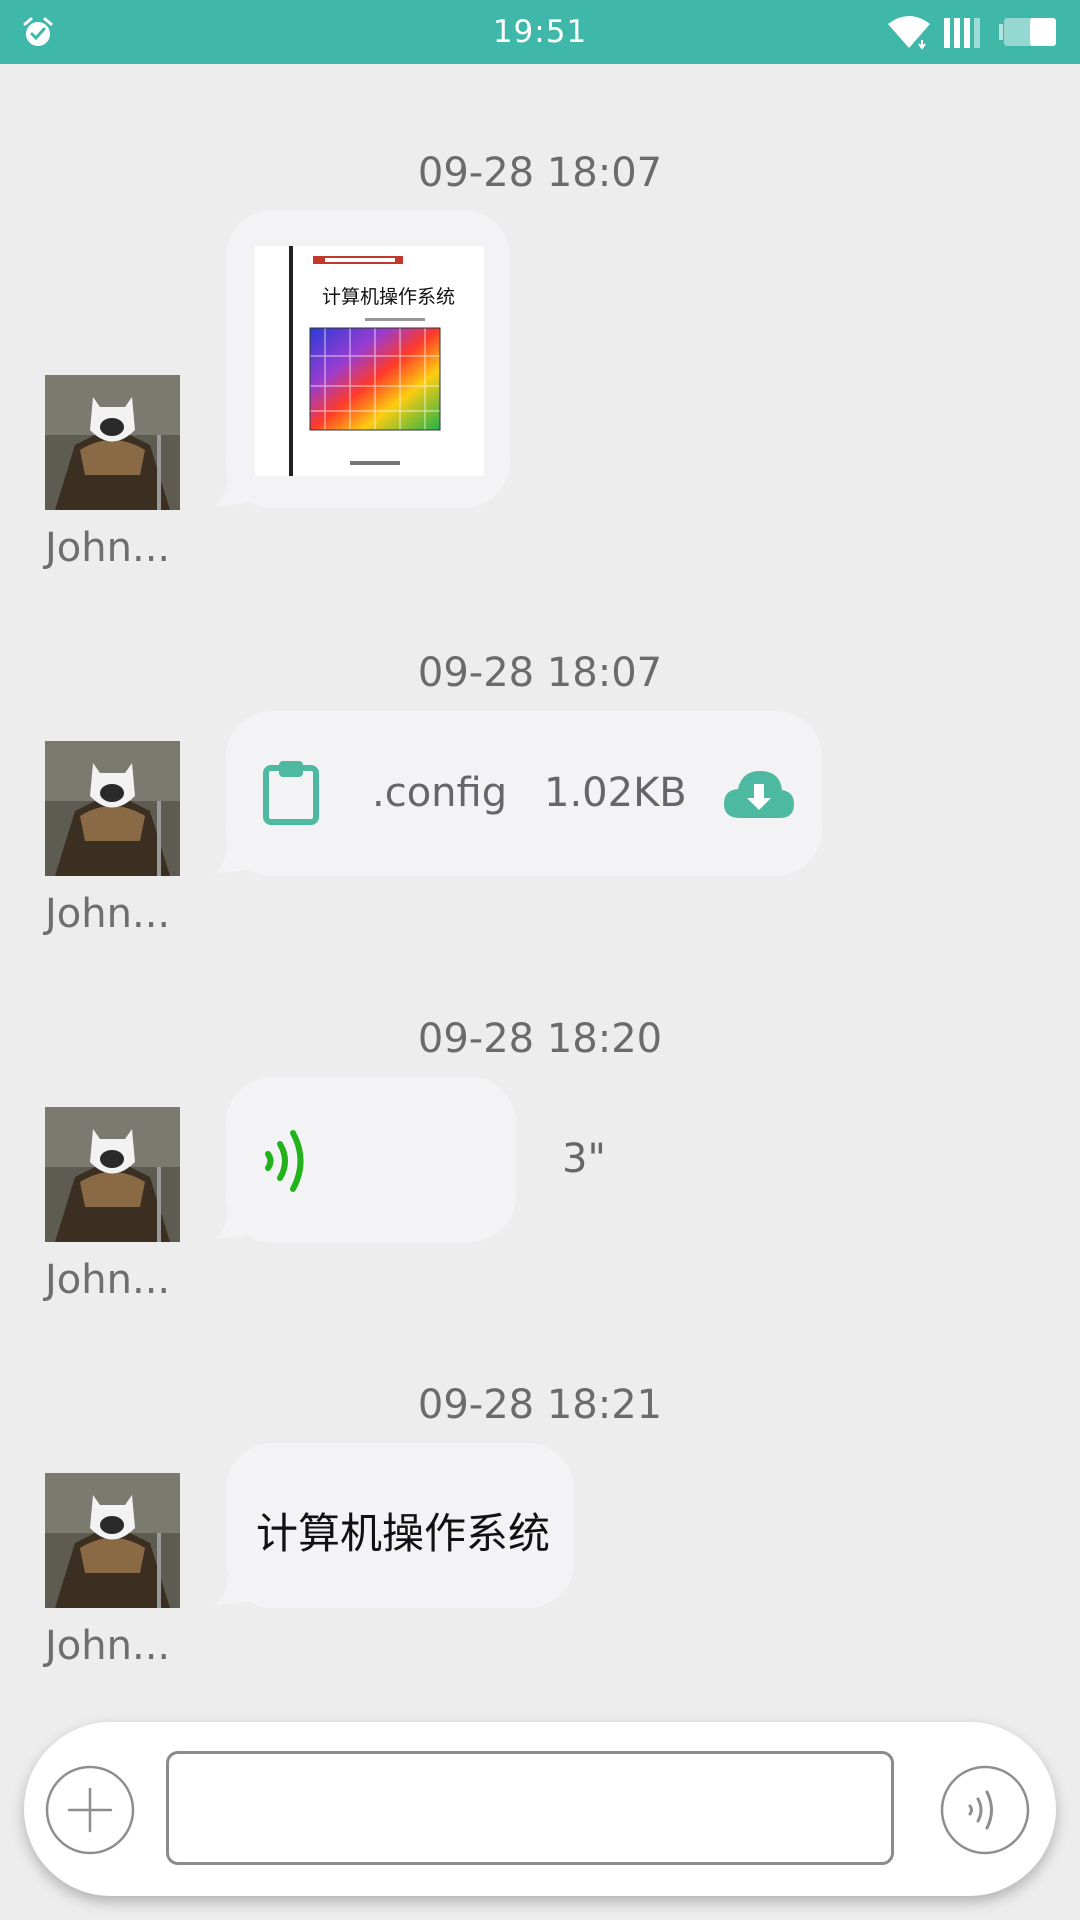  Describe the element at coordinates (540, 1039) in the screenshot. I see `message-timestamp: 09-28 18:20` at that location.